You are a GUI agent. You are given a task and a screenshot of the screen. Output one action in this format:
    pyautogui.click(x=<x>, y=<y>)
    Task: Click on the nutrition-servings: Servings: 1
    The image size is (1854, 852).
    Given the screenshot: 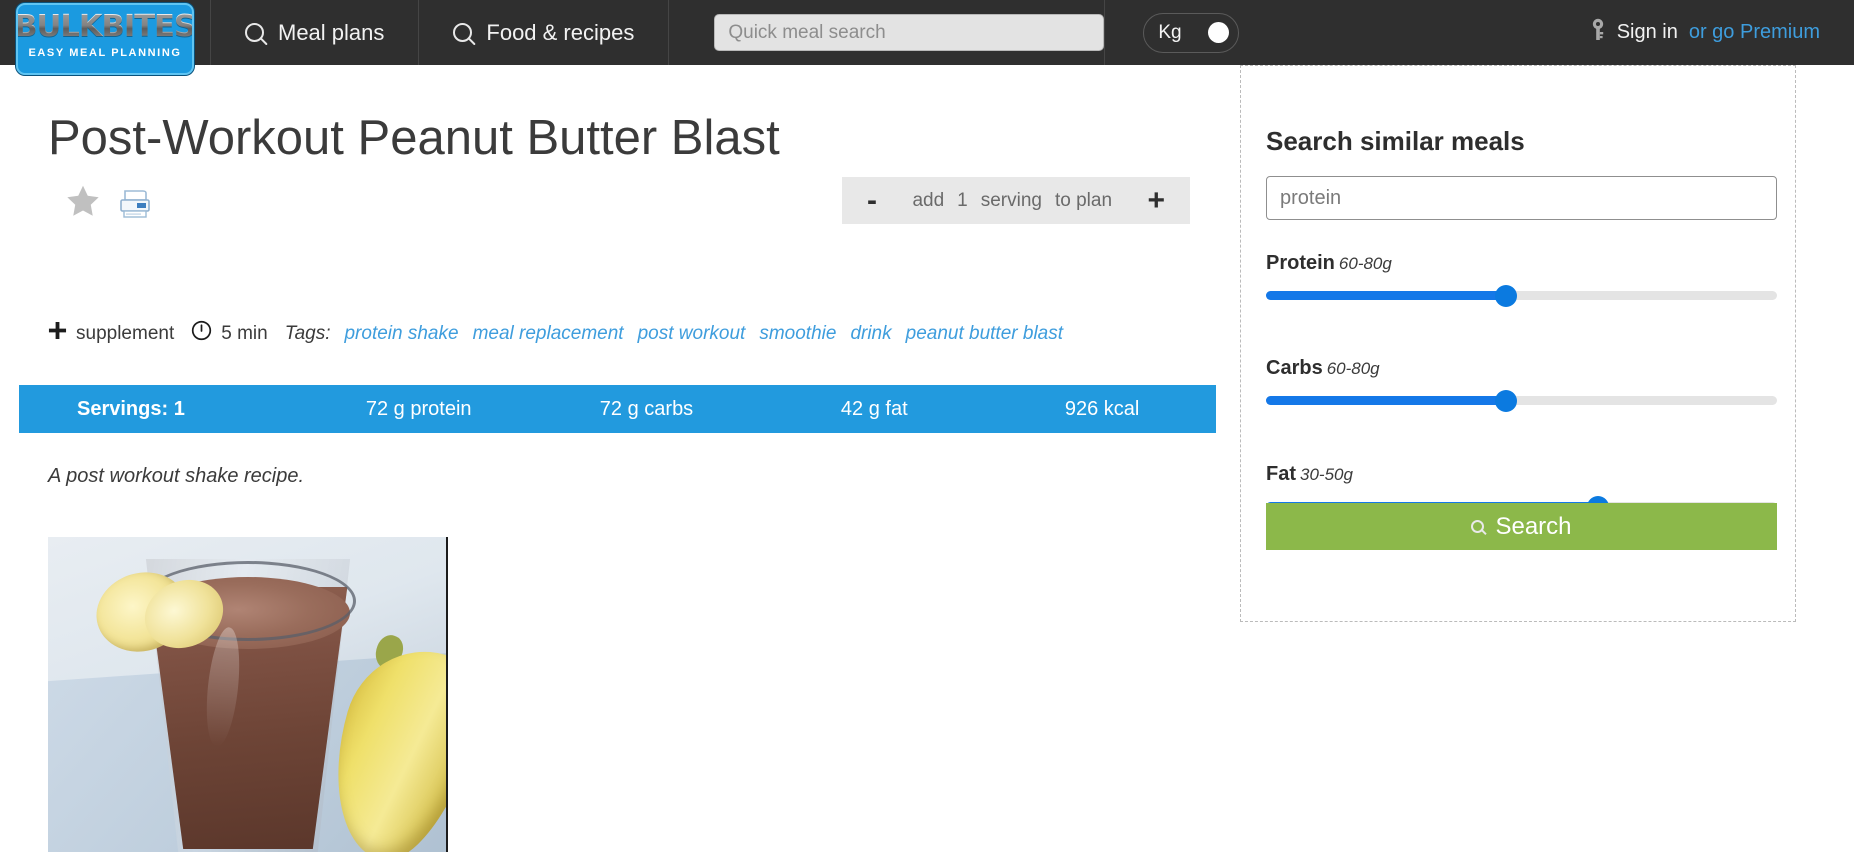 What is the action you would take?
    pyautogui.click(x=131, y=408)
    